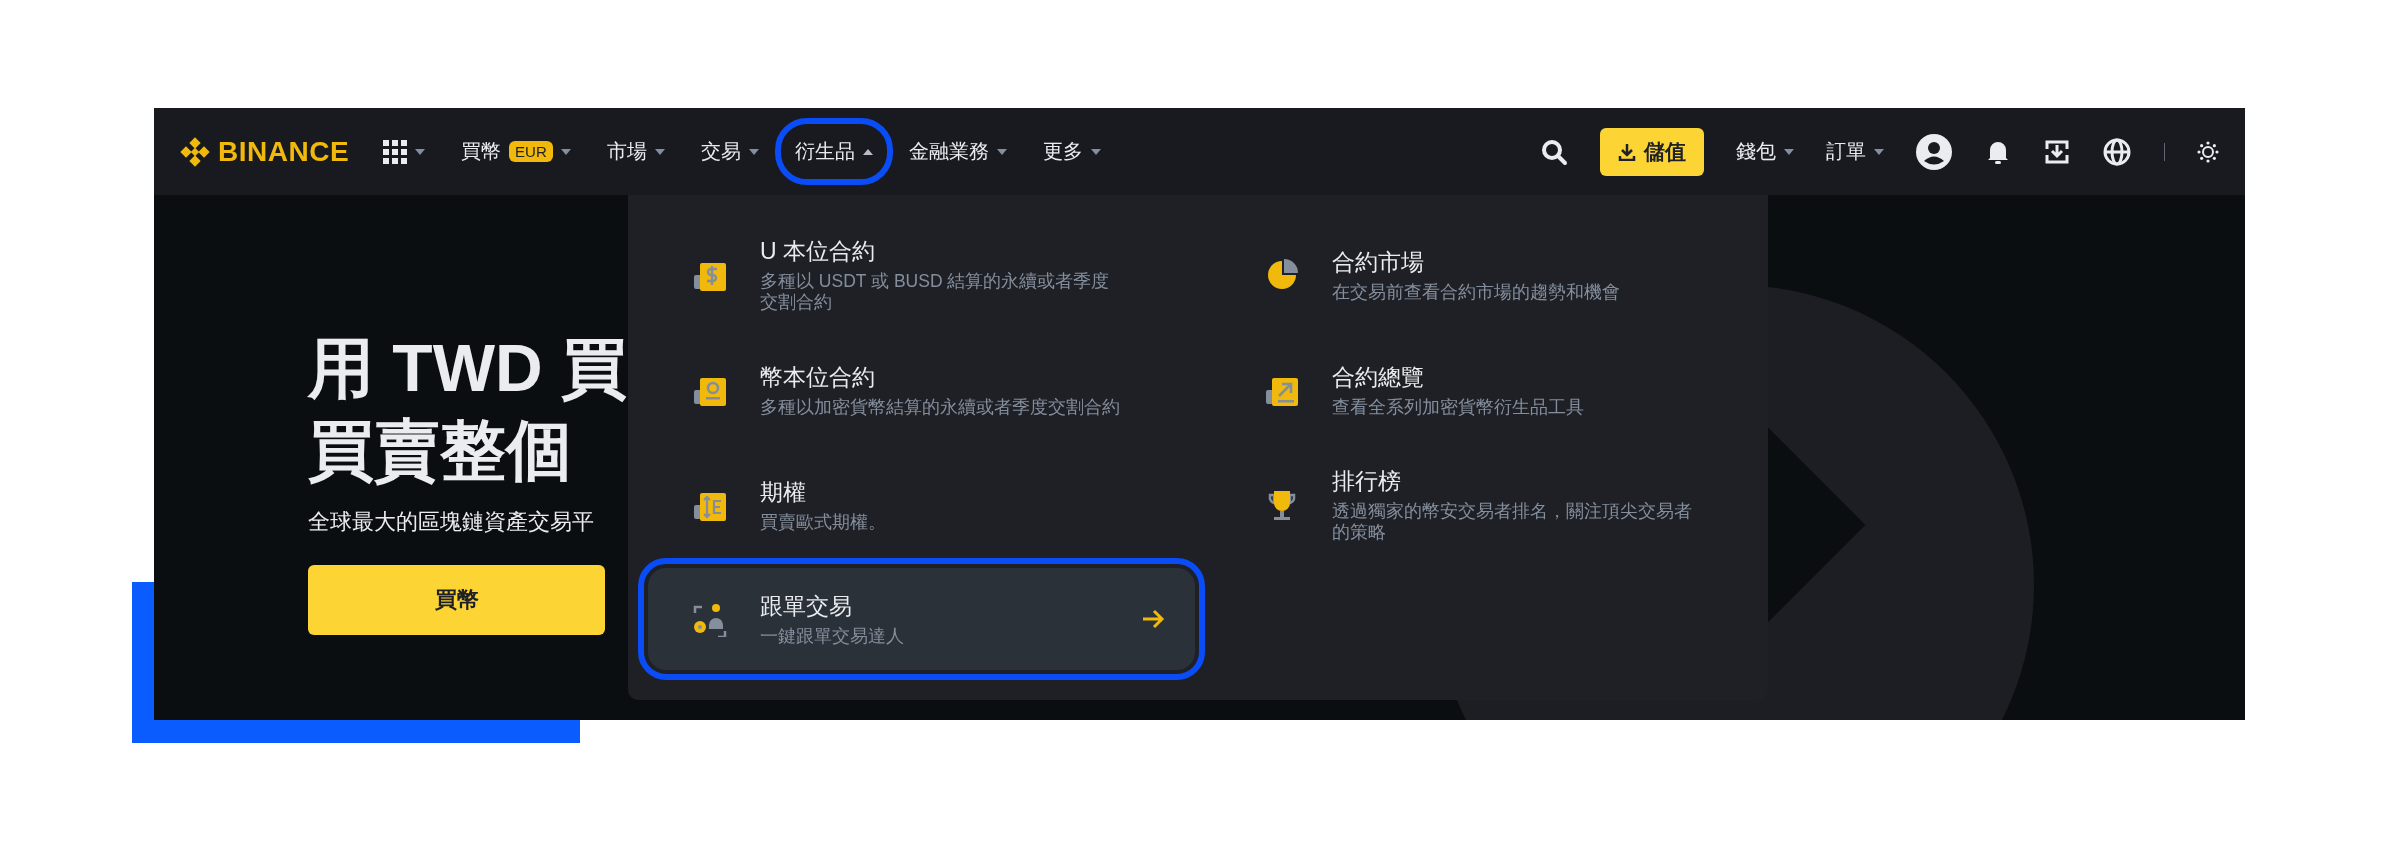 Image resolution: width=2400 pixels, height=854 pixels. Describe the element at coordinates (440, 450) in the screenshot. I see `hero-headline: 買賣整個` at that location.